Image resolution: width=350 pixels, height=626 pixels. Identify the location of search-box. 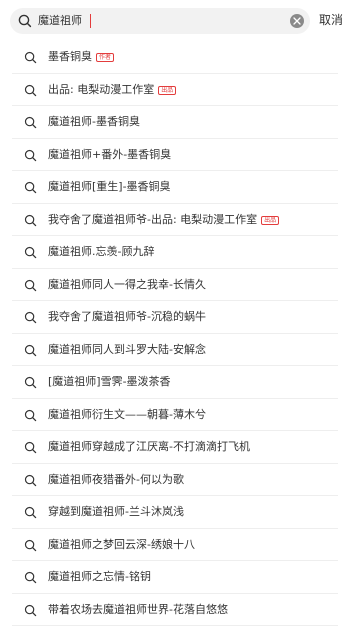
(160, 21).